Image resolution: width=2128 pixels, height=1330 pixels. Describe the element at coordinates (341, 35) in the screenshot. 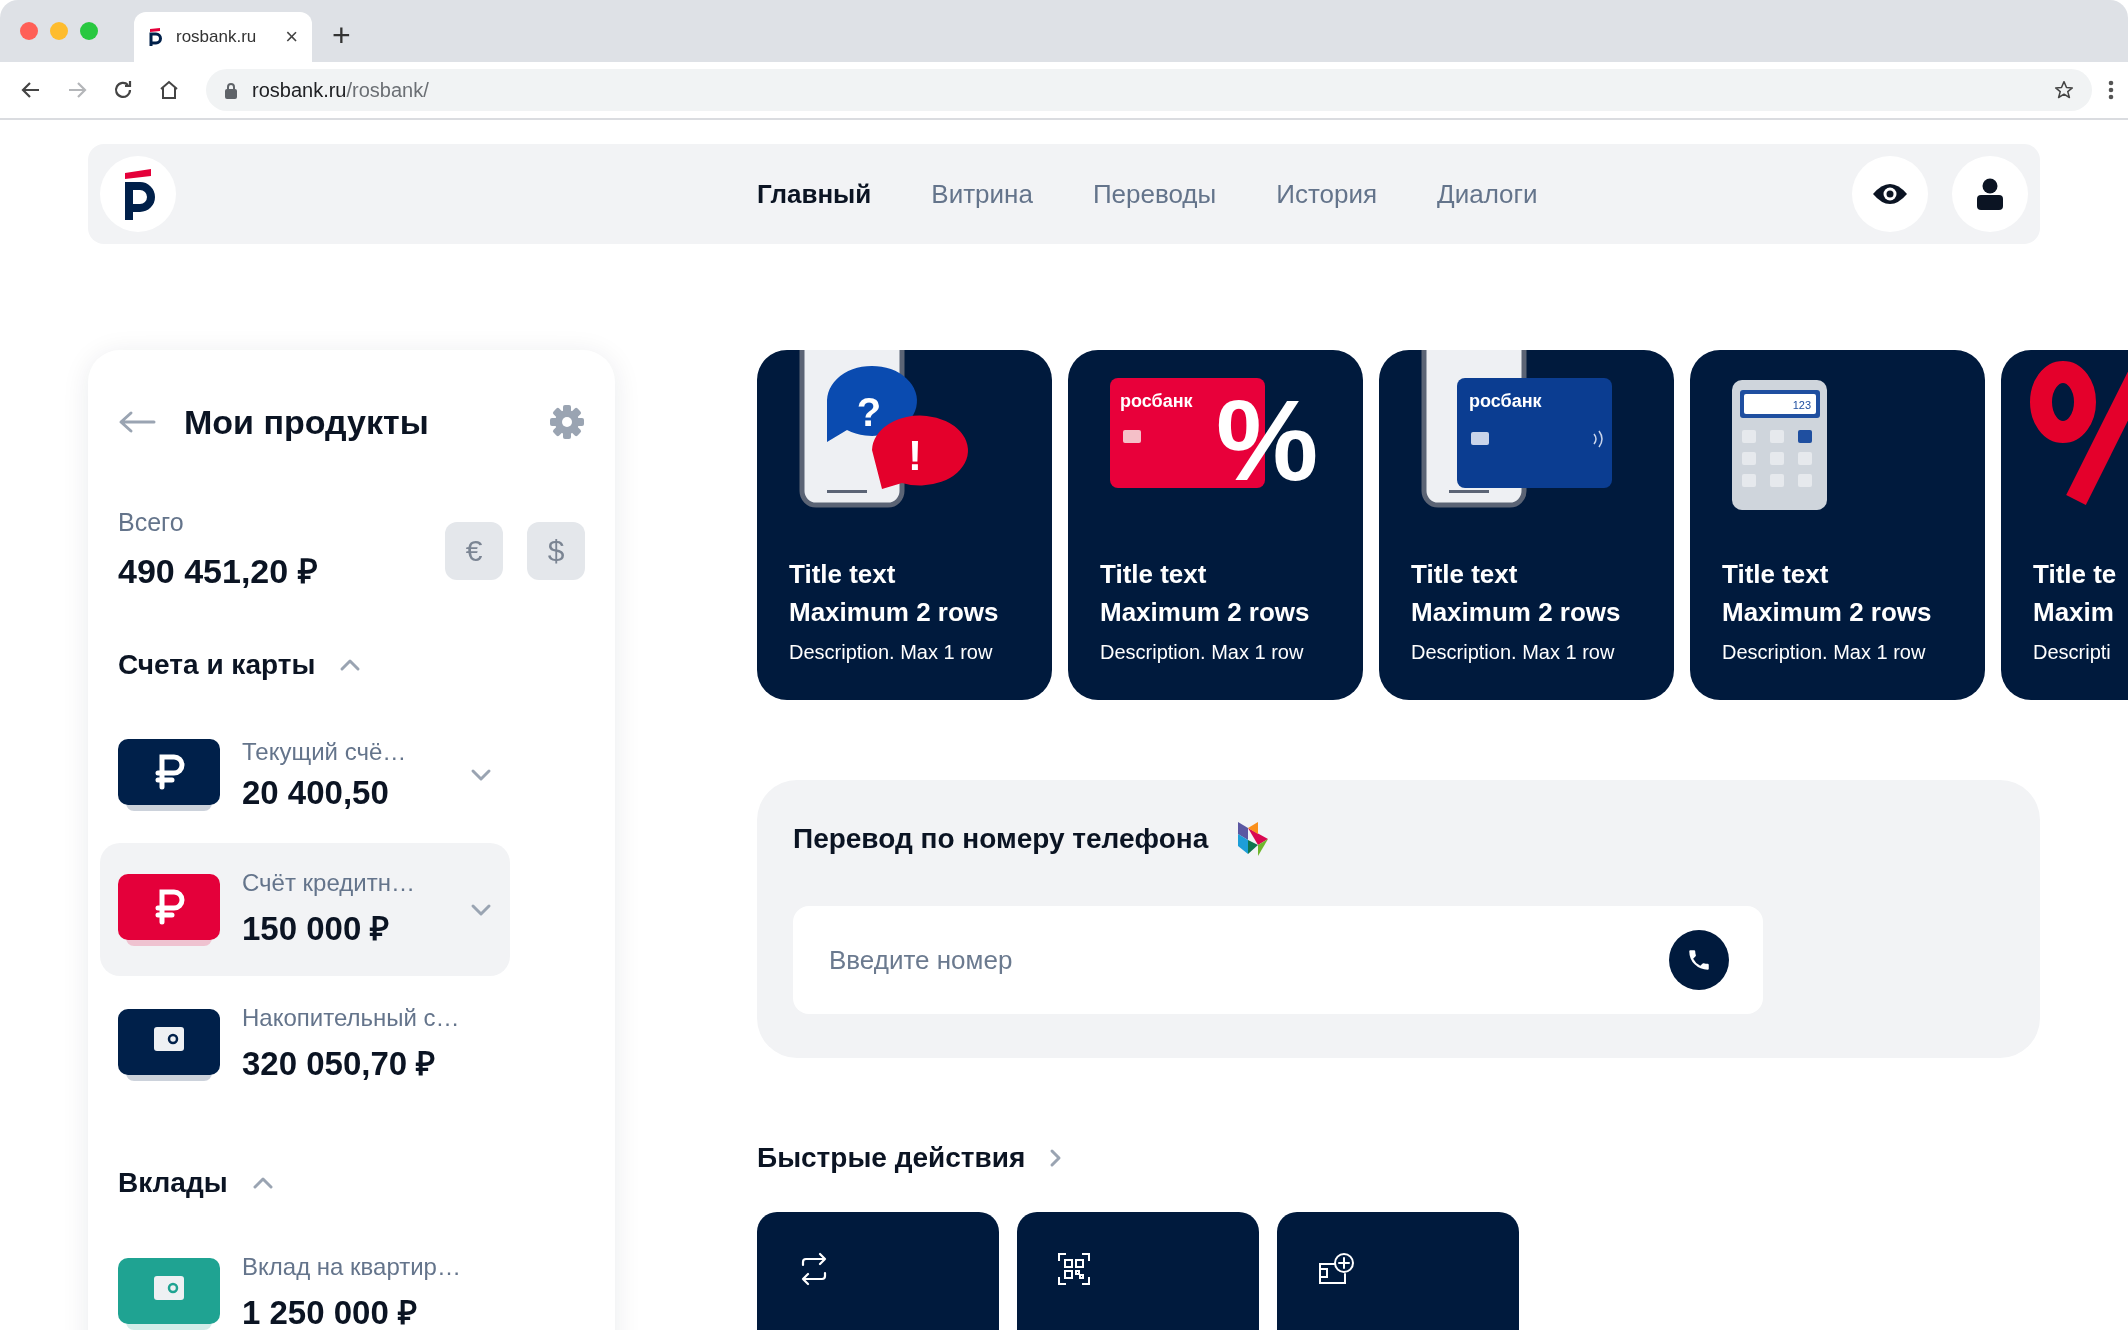

I see `new-tab-button: +` at that location.